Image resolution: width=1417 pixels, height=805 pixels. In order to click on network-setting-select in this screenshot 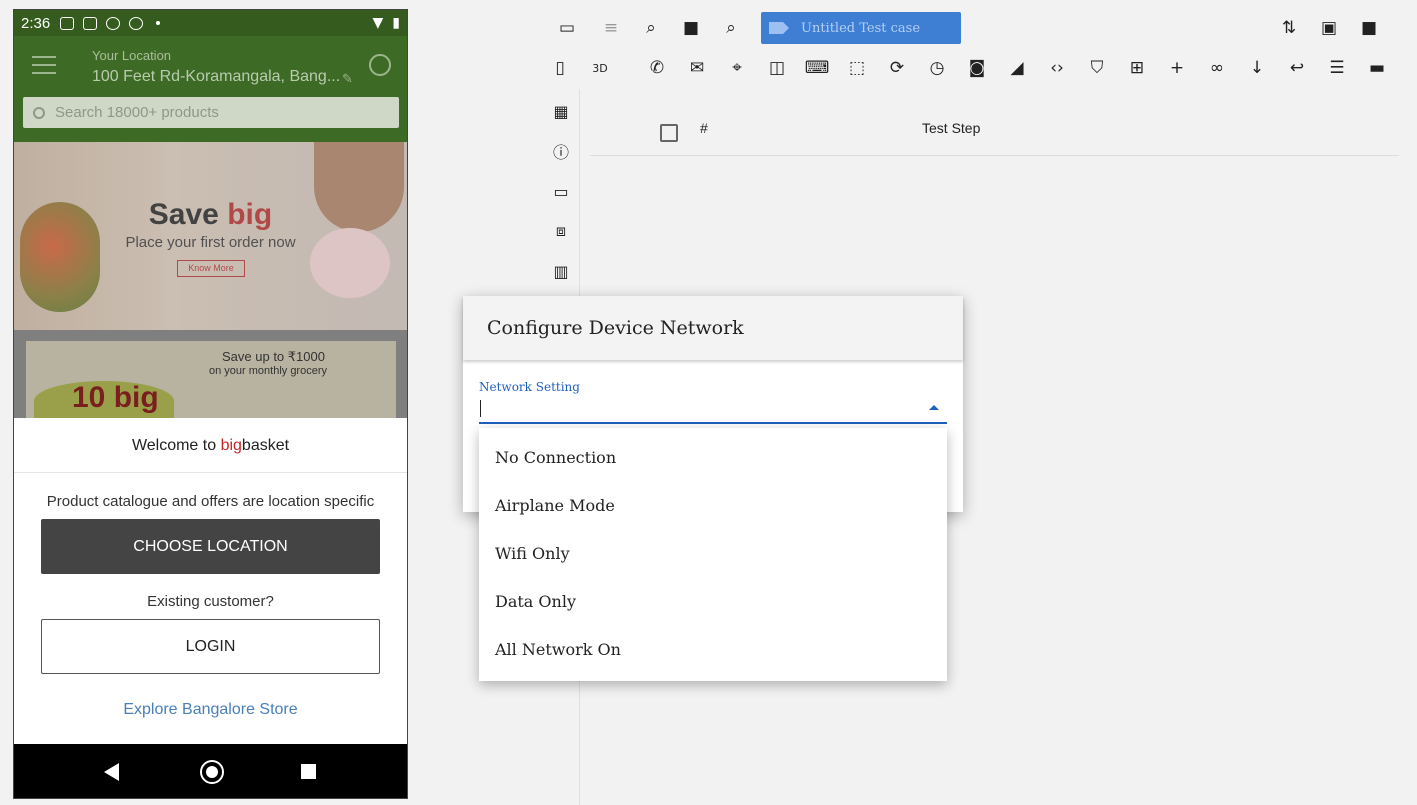, I will do `click(713, 410)`.